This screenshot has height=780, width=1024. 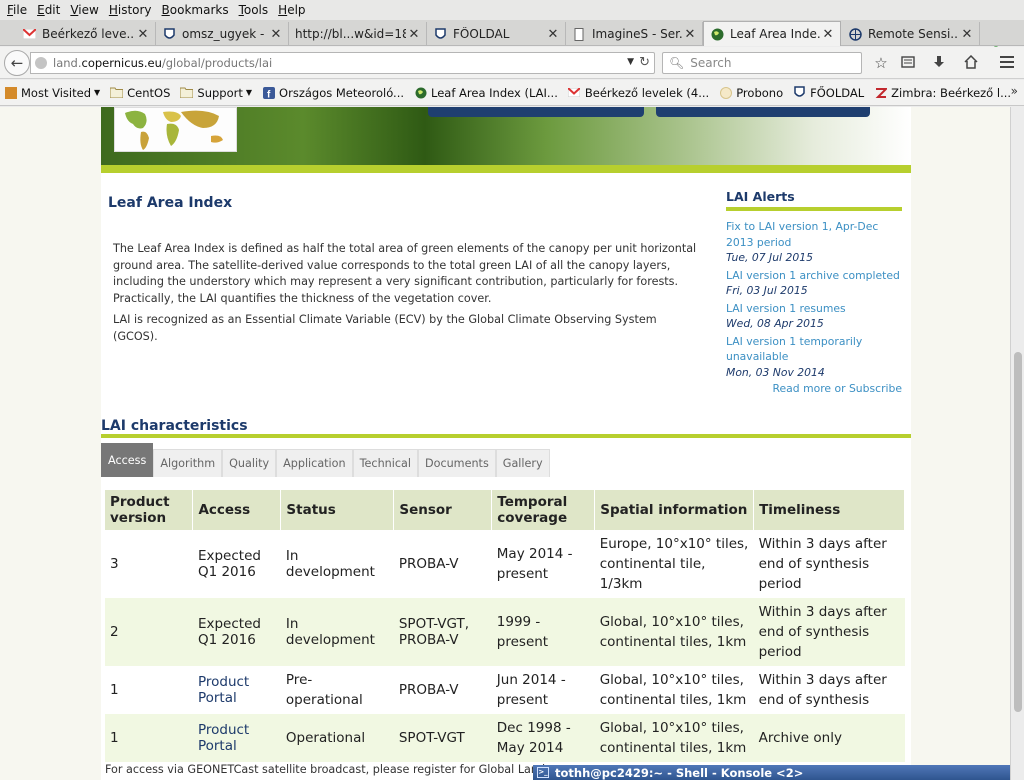 I want to click on bookmark-label: Support, so click(x=220, y=92).